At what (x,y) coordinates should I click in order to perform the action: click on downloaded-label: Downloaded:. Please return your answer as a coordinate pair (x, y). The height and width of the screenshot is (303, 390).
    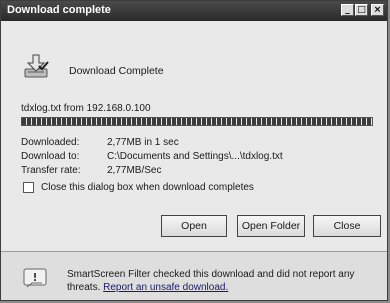
    Looking at the image, I should click on (50, 142).